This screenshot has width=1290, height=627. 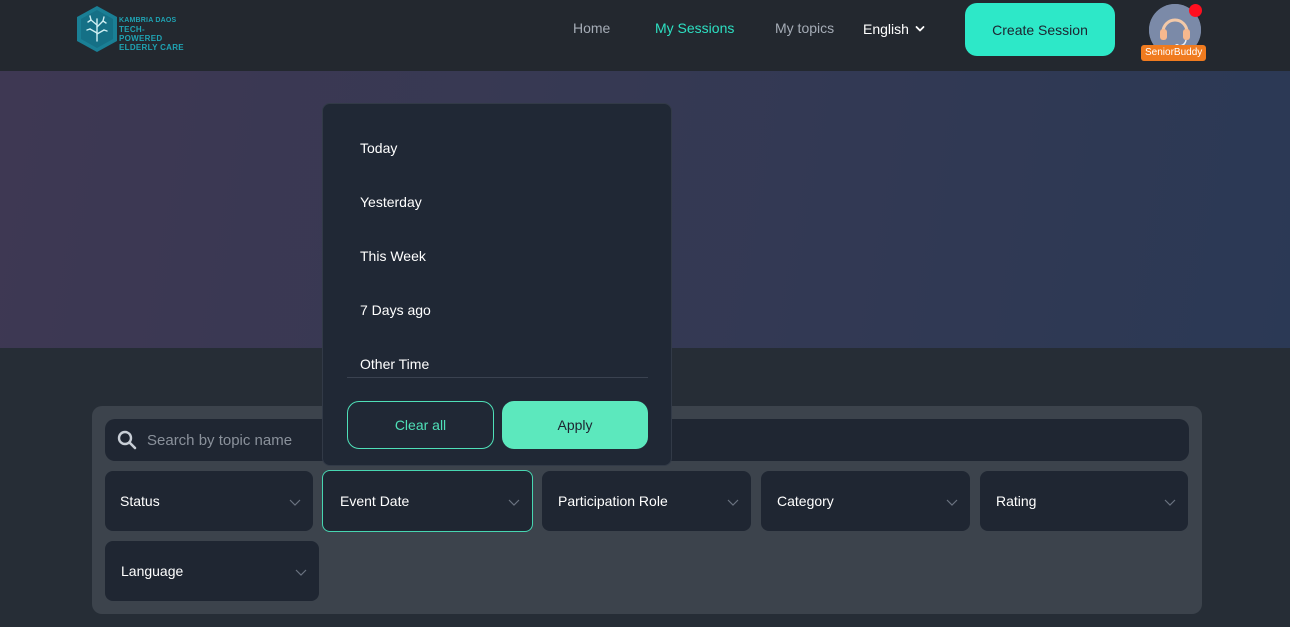 What do you see at coordinates (1016, 501) in the screenshot?
I see `filter-label: Rating` at bounding box center [1016, 501].